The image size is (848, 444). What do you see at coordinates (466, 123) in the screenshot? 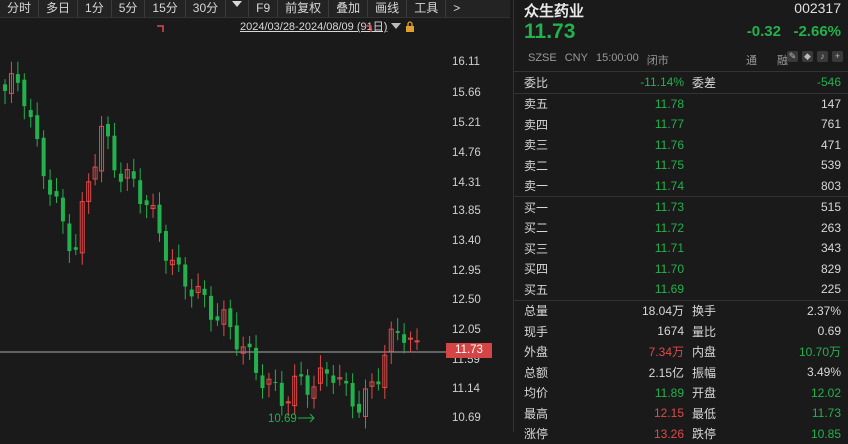
I see `axis-label: 15.21` at bounding box center [466, 123].